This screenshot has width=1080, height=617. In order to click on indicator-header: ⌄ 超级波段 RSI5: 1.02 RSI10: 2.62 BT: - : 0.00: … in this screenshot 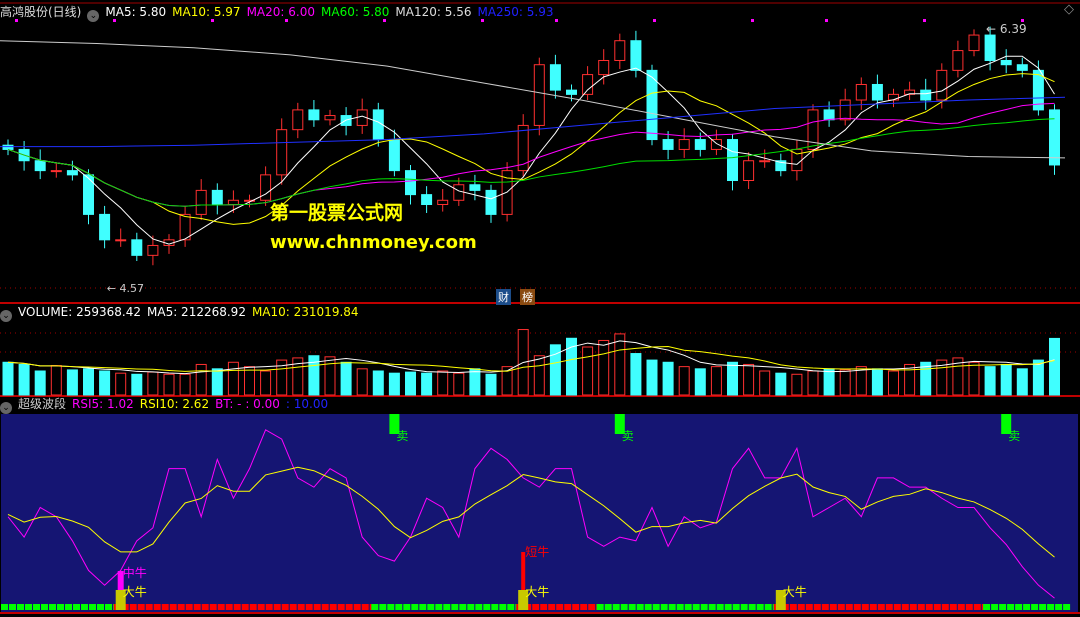, I will do `click(167, 405)`.